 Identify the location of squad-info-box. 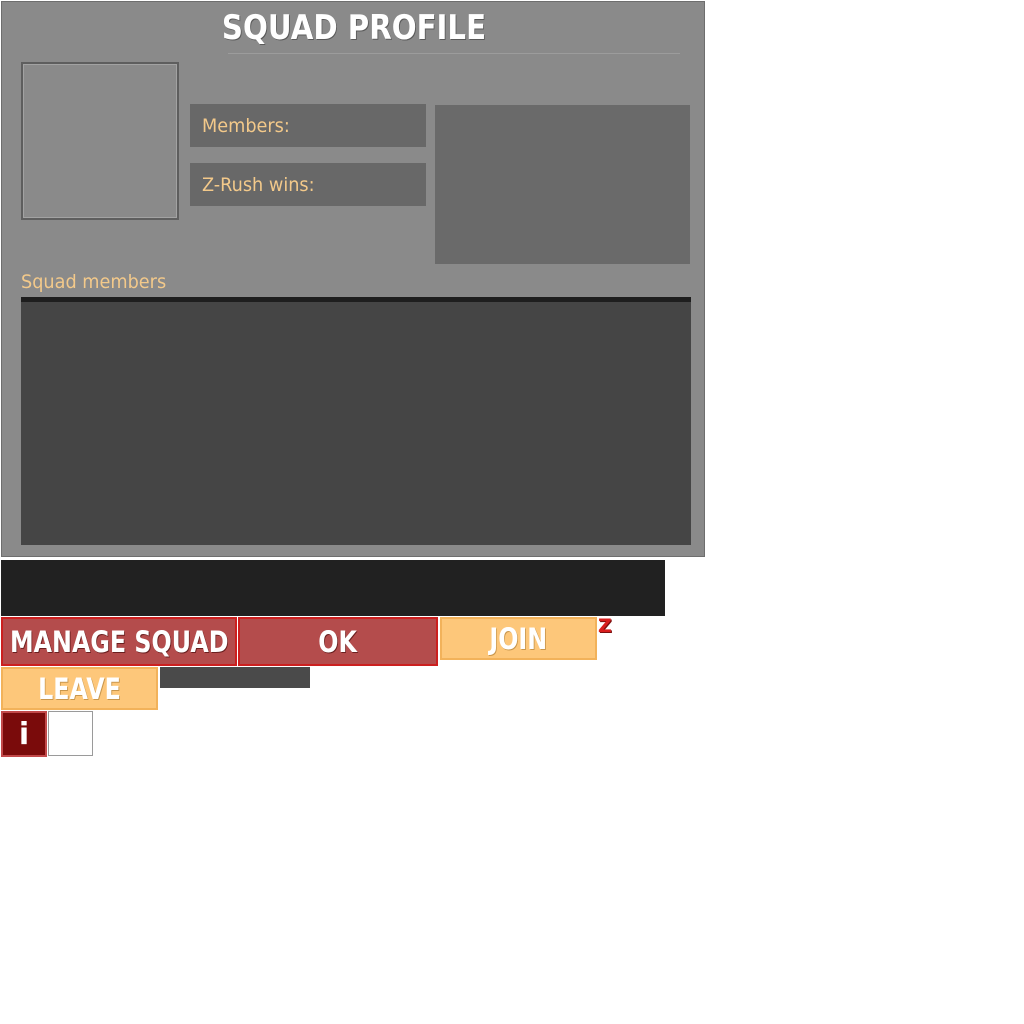
(562, 184).